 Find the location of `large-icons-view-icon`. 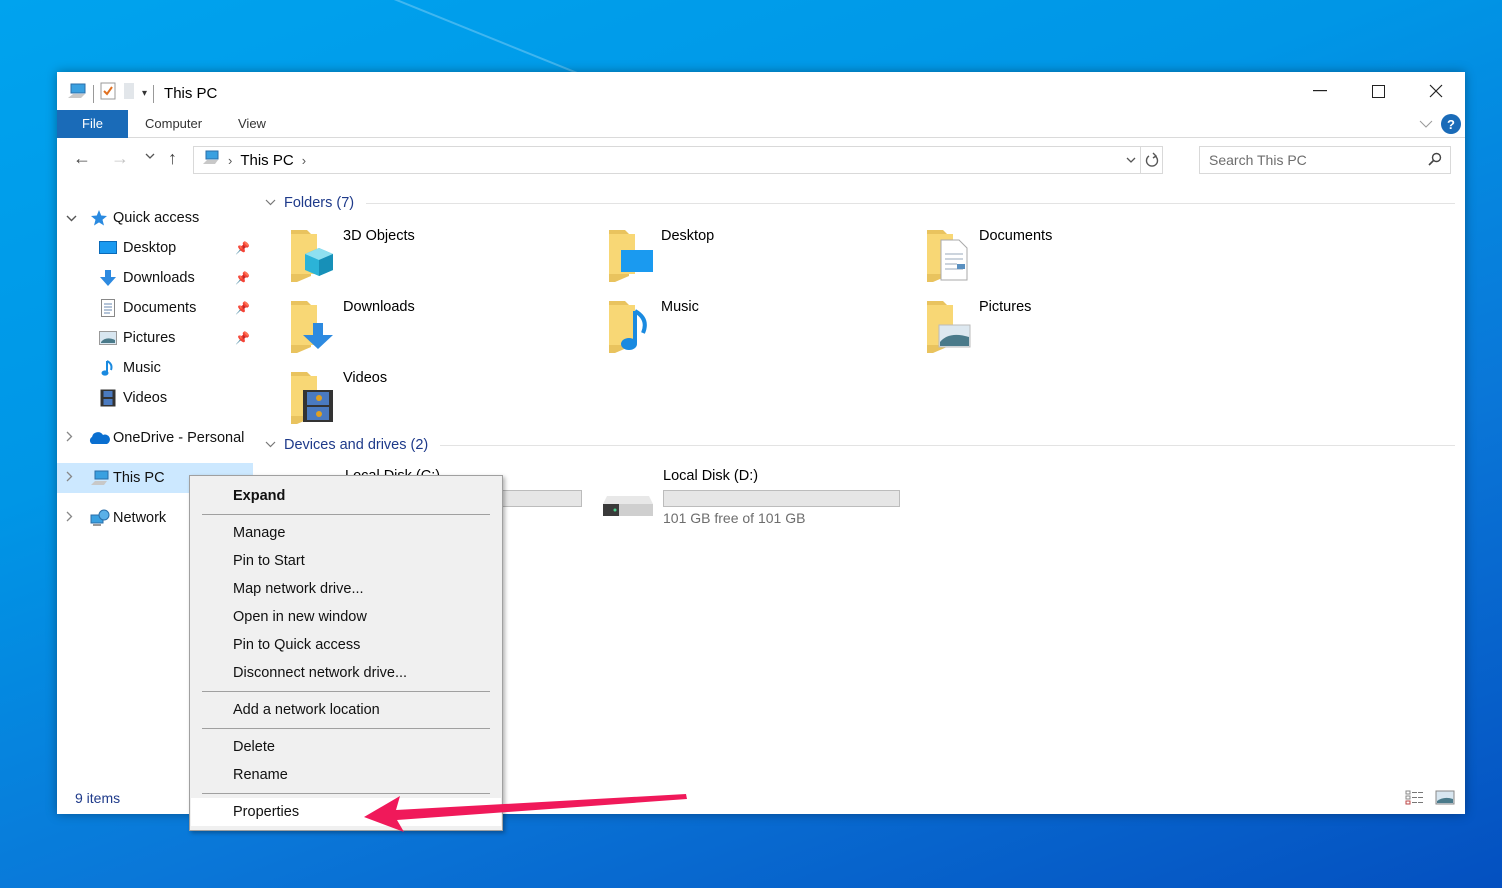

large-icons-view-icon is located at coordinates (1445, 797).